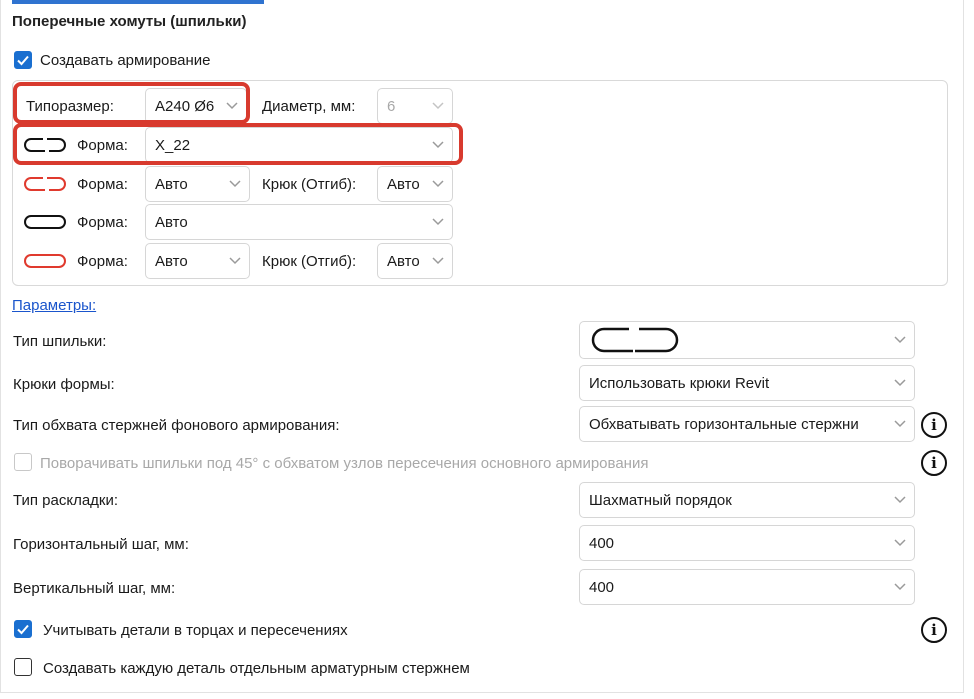  Describe the element at coordinates (45, 222) in the screenshot. I see `shape-loop-black-icon` at that location.